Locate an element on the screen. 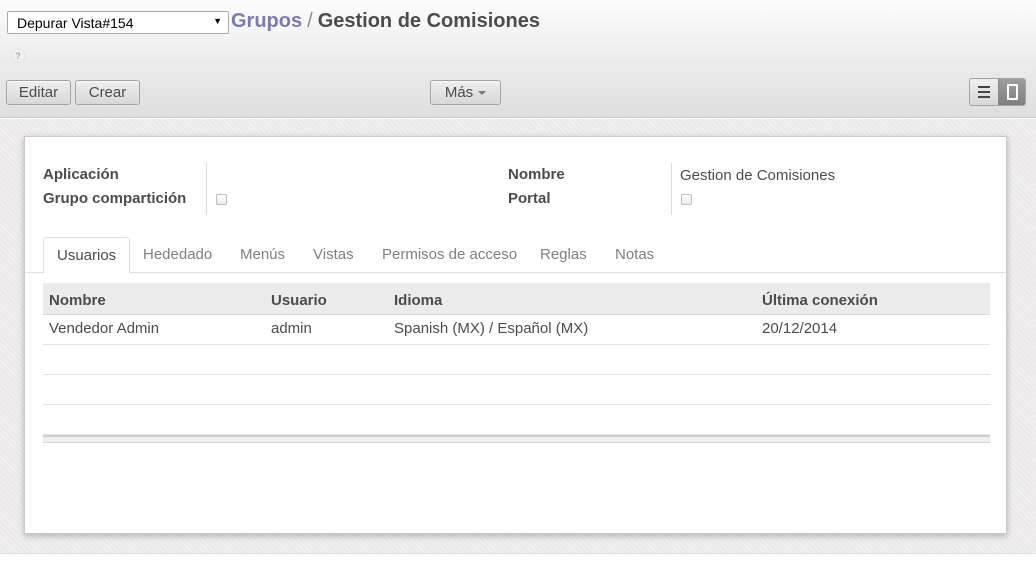 The image size is (1036, 573). column-header-language: Idioma is located at coordinates (418, 300).